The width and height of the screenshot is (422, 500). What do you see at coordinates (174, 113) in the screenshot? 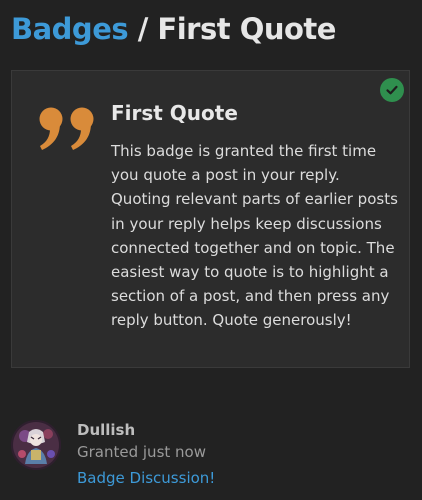
I see `badge-title: First Quote` at bounding box center [174, 113].